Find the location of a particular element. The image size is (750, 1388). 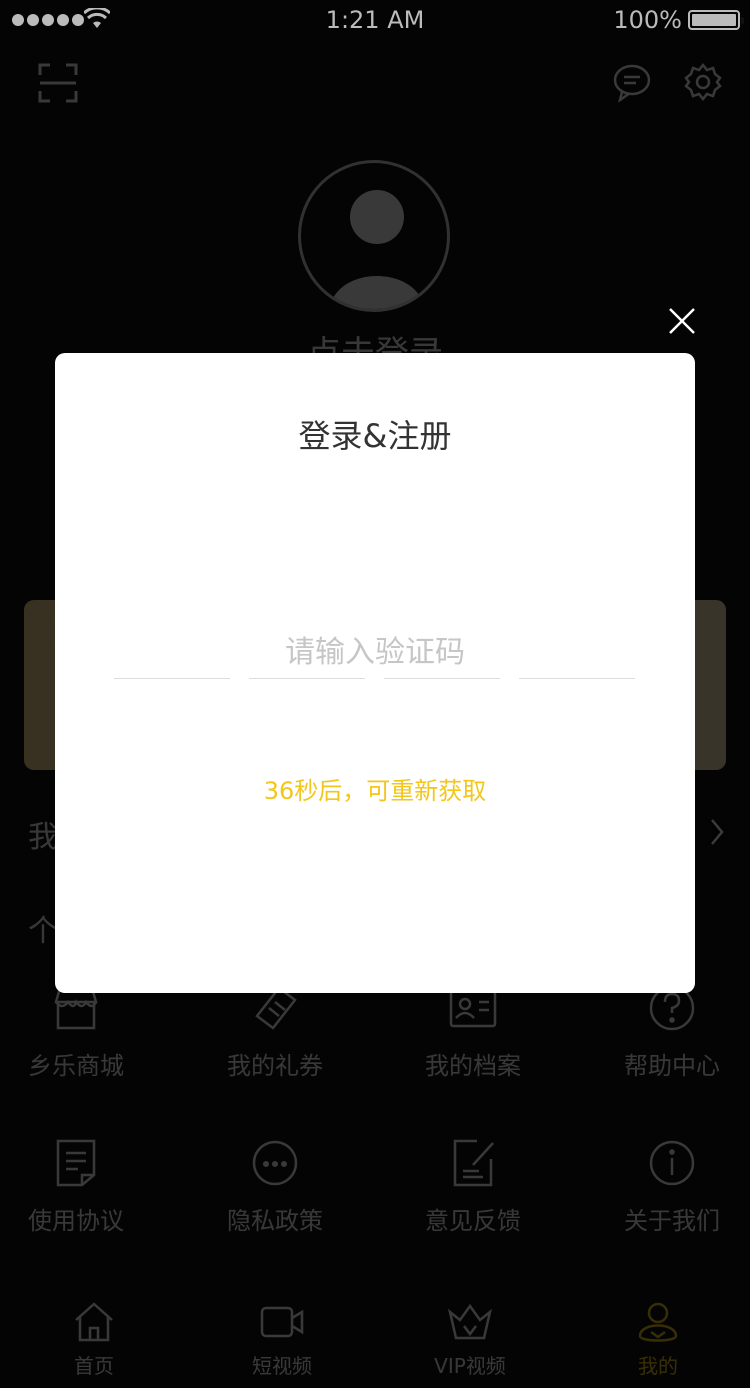

battery-percent: 100% is located at coordinates (647, 20).